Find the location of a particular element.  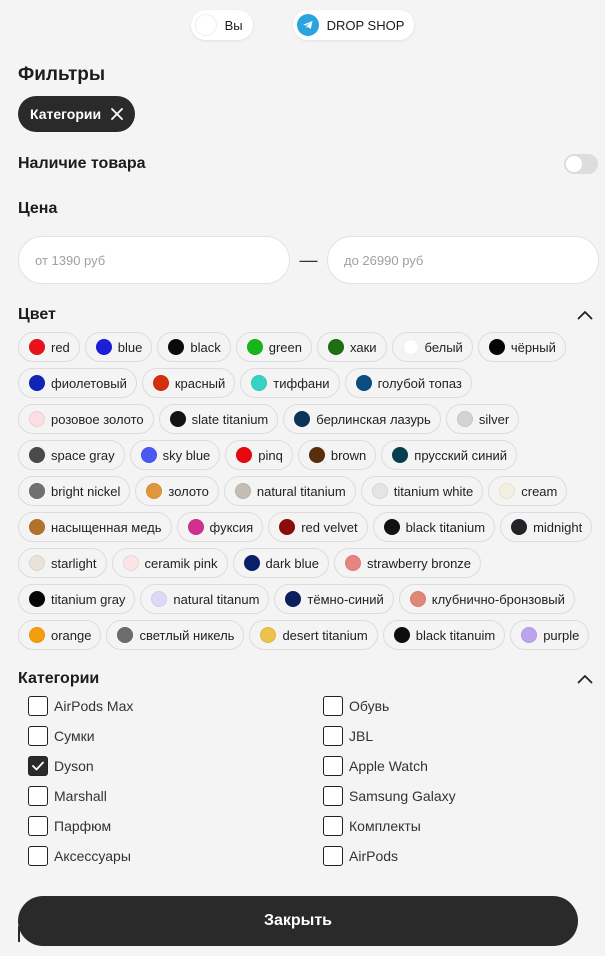

category-item: AirPods is located at coordinates (463, 856).